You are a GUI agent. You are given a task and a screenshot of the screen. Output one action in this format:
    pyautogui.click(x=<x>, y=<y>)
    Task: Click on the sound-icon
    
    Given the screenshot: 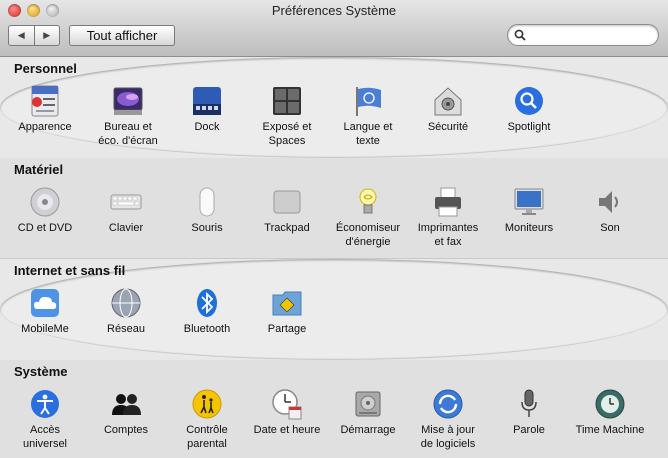 What is the action you would take?
    pyautogui.click(x=608, y=202)
    